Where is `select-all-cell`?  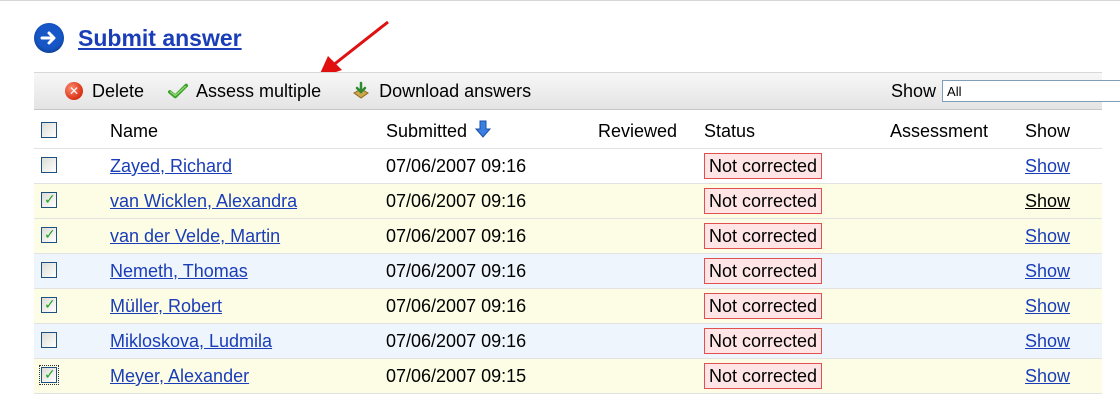
select-all-cell is located at coordinates (50, 131).